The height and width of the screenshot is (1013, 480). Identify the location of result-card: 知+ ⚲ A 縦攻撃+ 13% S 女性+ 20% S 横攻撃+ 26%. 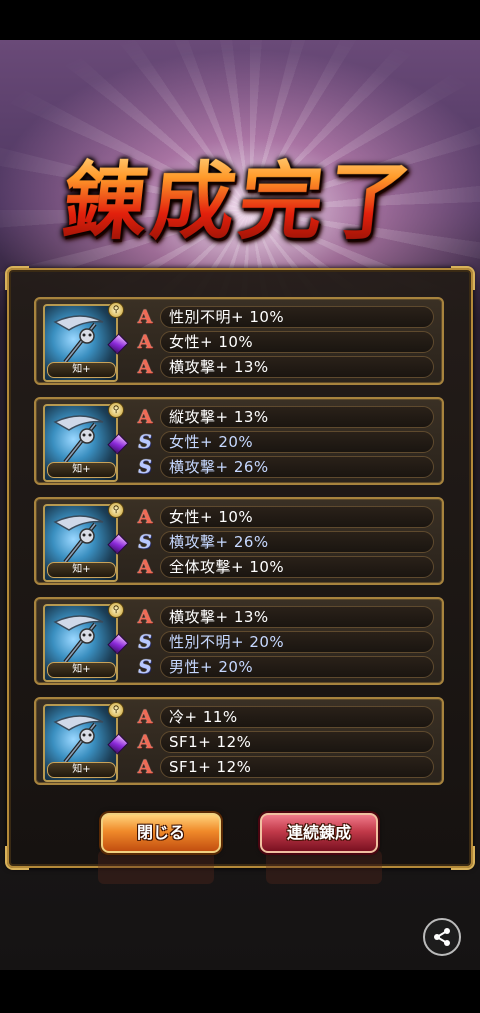
(239, 441).